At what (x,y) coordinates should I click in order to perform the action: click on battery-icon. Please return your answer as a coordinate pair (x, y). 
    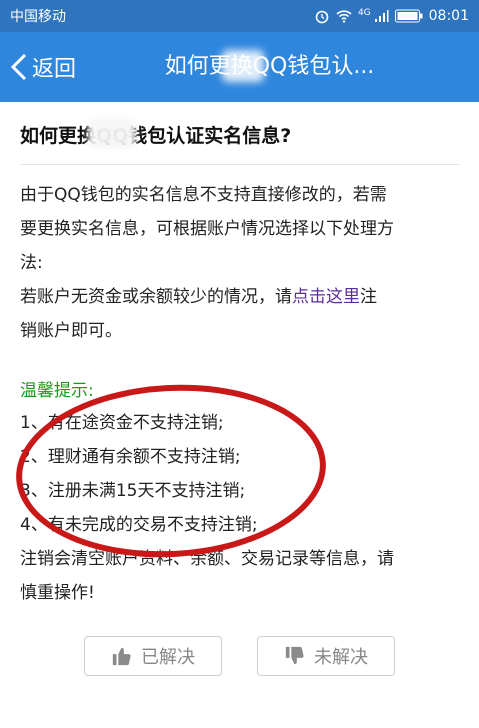
    Looking at the image, I should click on (408, 16).